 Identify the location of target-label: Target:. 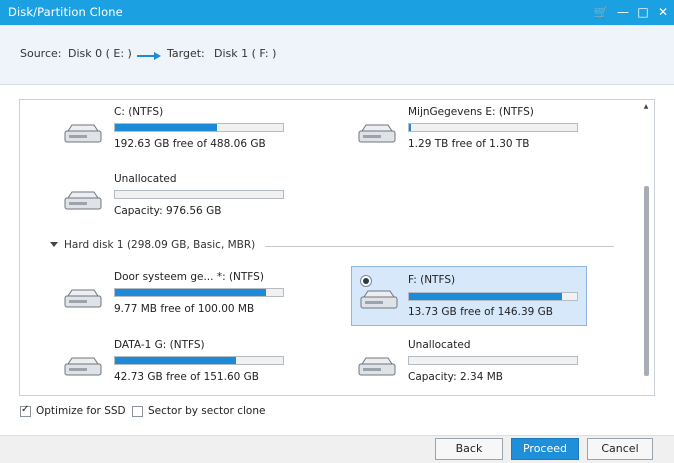
(186, 53).